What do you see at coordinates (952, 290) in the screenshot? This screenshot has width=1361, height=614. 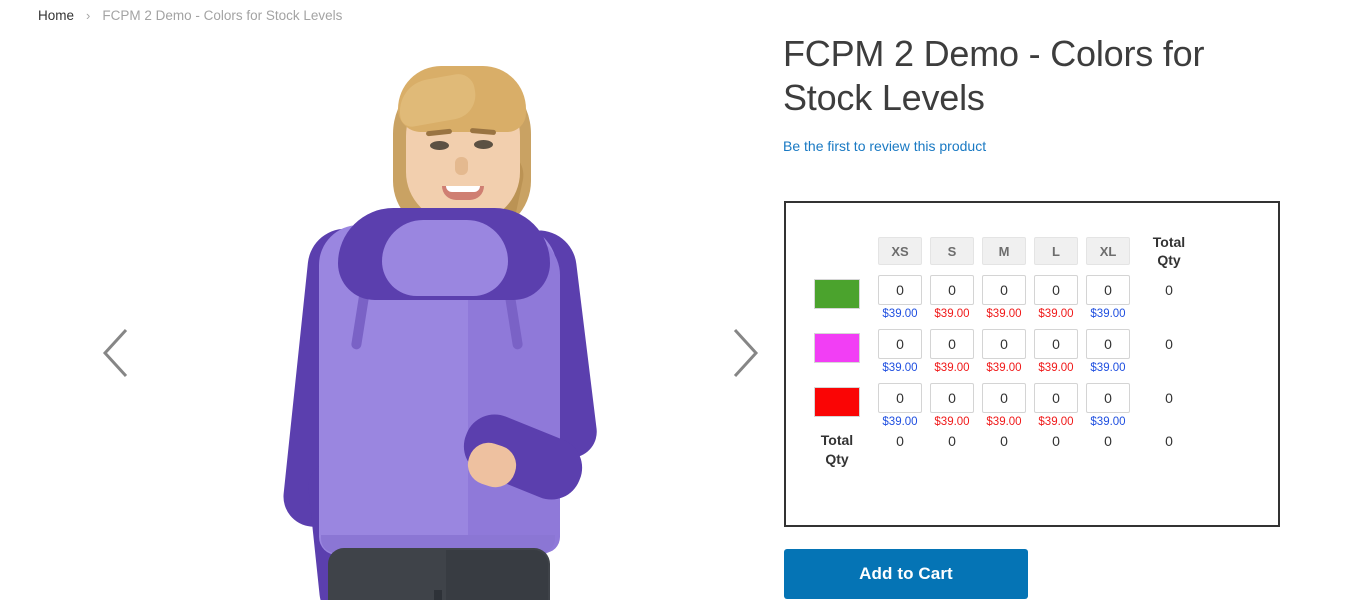 I see `qty-input-green-s` at bounding box center [952, 290].